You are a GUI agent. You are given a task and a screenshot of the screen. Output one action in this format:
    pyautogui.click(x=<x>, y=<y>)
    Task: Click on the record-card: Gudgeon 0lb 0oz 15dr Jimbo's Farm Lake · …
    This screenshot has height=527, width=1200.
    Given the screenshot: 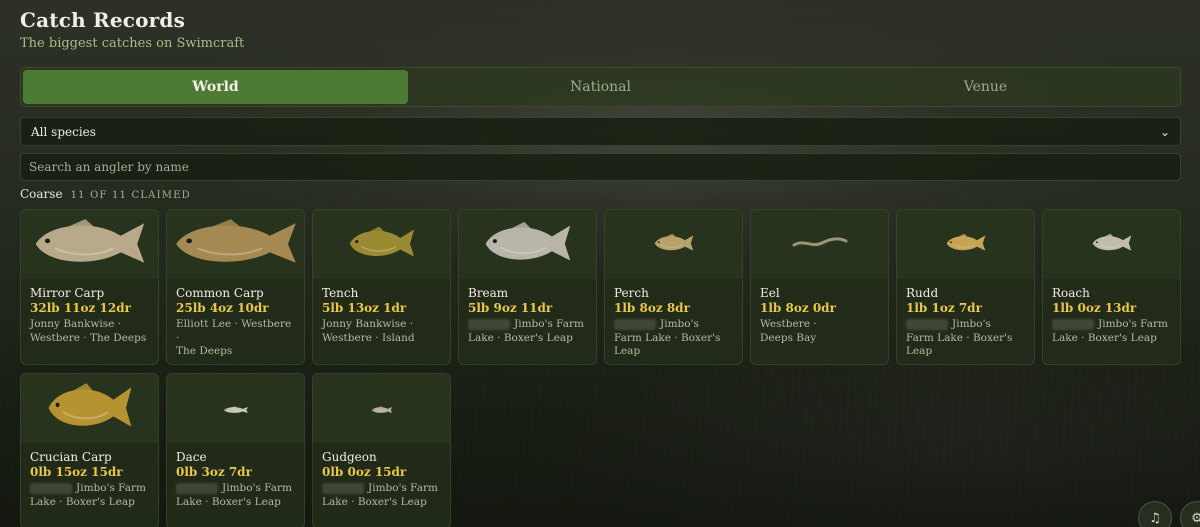 What is the action you would take?
    pyautogui.click(x=381, y=450)
    